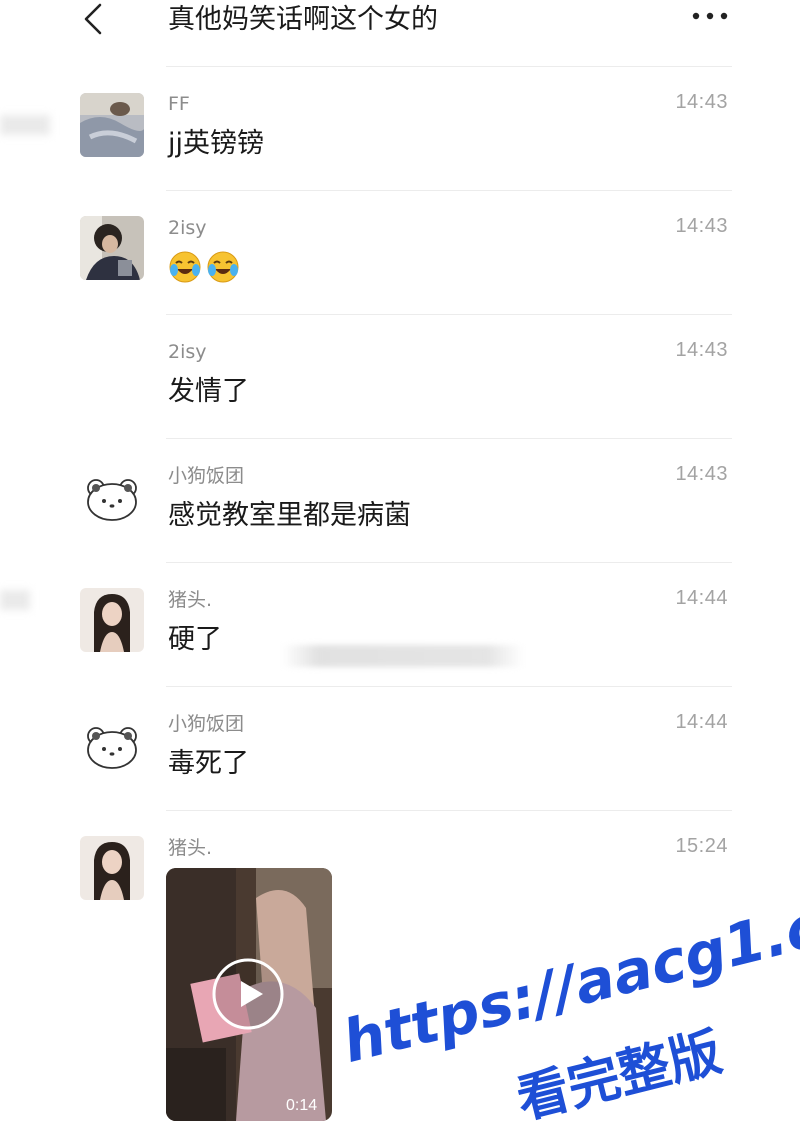 This screenshot has width=800, height=1121. What do you see at coordinates (195, 639) in the screenshot?
I see `message-text: 硬了` at bounding box center [195, 639].